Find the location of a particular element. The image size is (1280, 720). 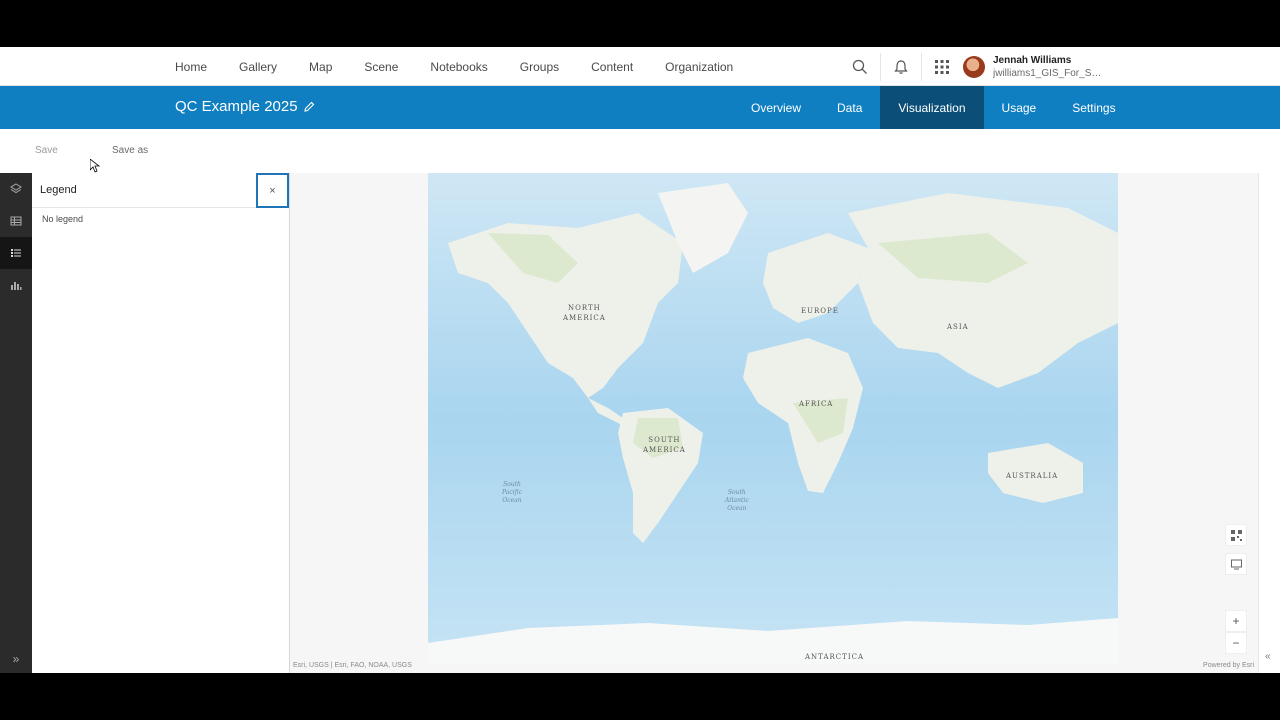

collapse-right-button: « is located at coordinates (1268, 656).